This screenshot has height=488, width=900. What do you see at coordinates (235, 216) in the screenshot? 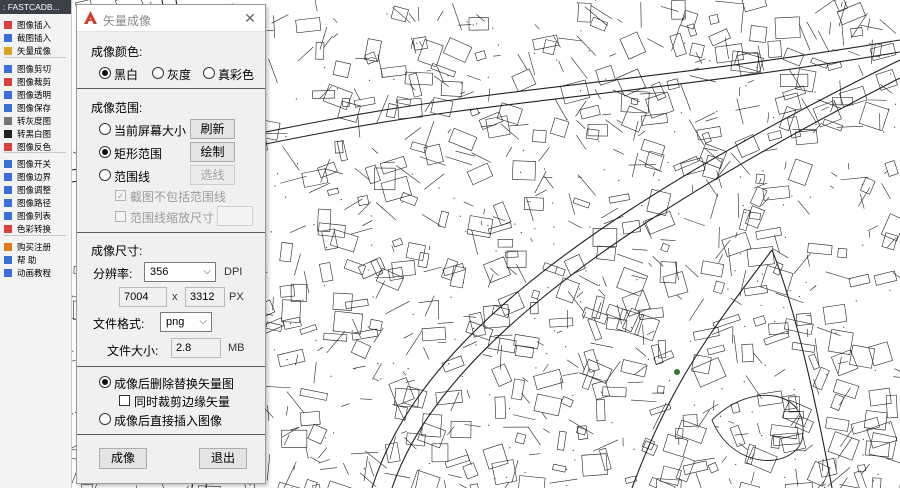
I see `scale-size-input` at bounding box center [235, 216].